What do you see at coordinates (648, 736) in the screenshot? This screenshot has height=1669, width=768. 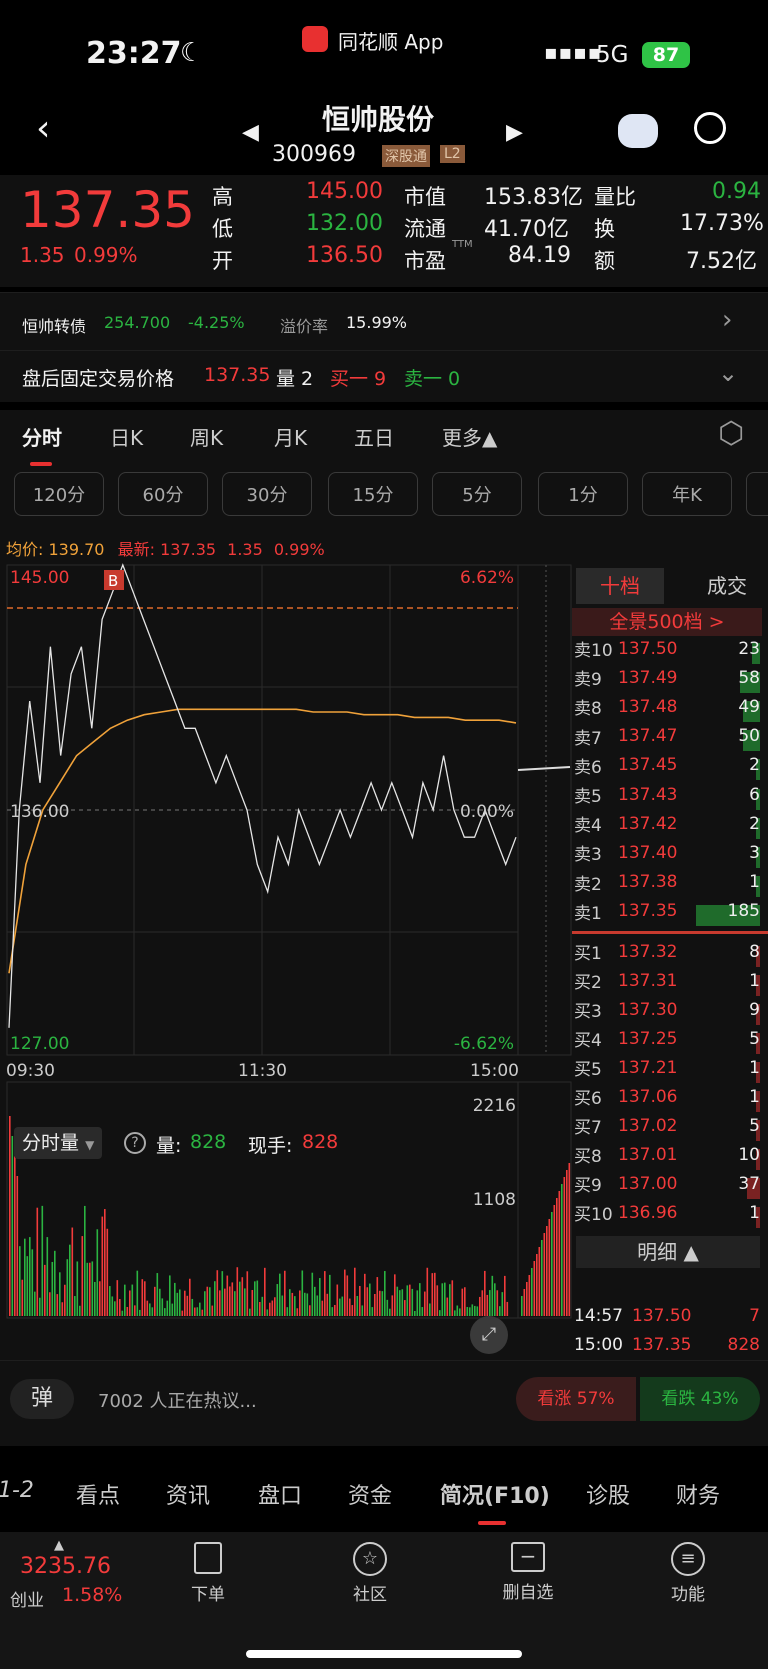 I see `ask-price: 137.47` at bounding box center [648, 736].